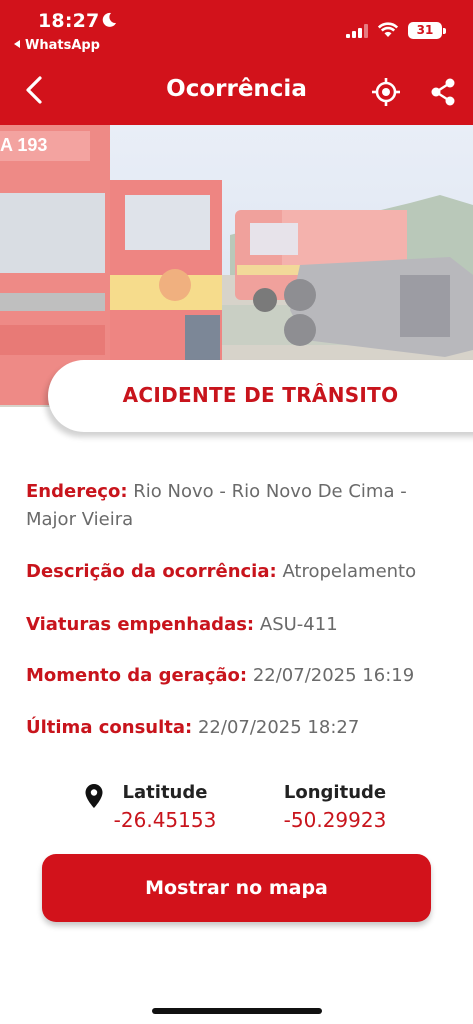  What do you see at coordinates (165, 820) in the screenshot?
I see `latitude-value: -26.45153` at bounding box center [165, 820].